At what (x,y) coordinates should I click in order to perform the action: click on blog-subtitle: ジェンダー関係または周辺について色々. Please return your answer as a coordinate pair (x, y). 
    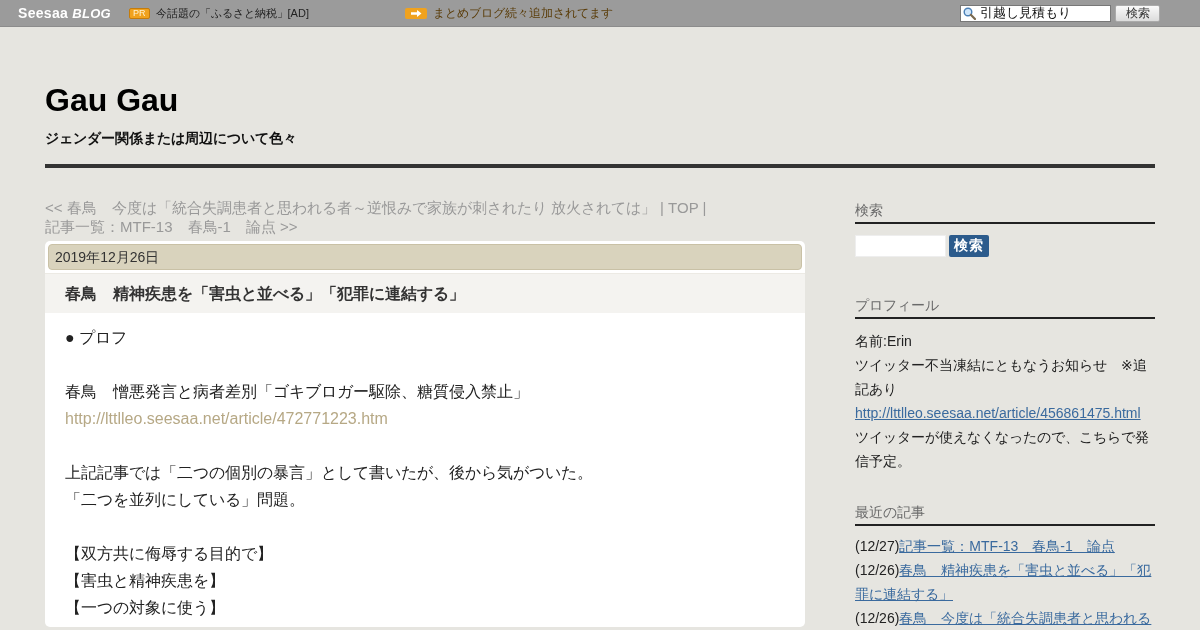
    Looking at the image, I should click on (171, 138).